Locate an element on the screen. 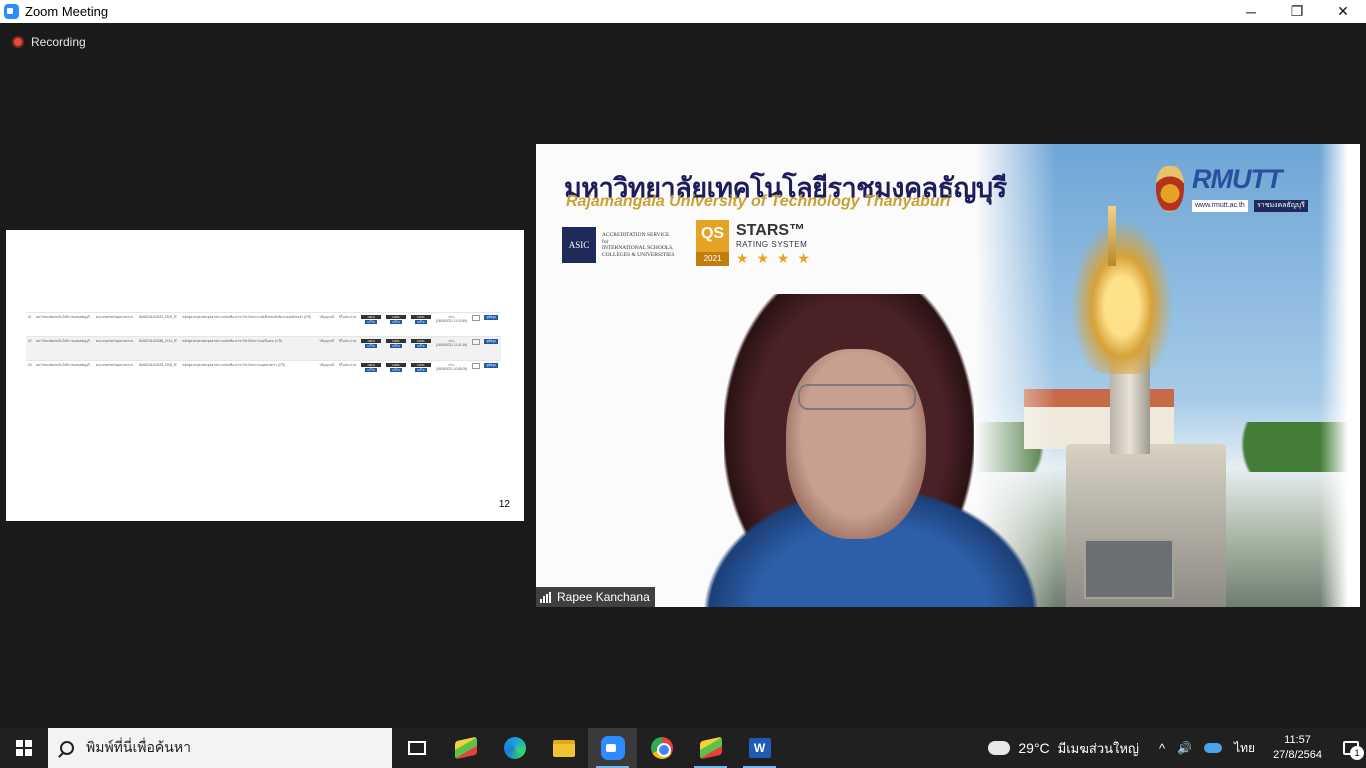 Image resolution: width=1366 pixels, height=768 pixels. taskbar-search-box: พิมพ์ที่นี่เพื่อค้นหา is located at coordinates (220, 748).